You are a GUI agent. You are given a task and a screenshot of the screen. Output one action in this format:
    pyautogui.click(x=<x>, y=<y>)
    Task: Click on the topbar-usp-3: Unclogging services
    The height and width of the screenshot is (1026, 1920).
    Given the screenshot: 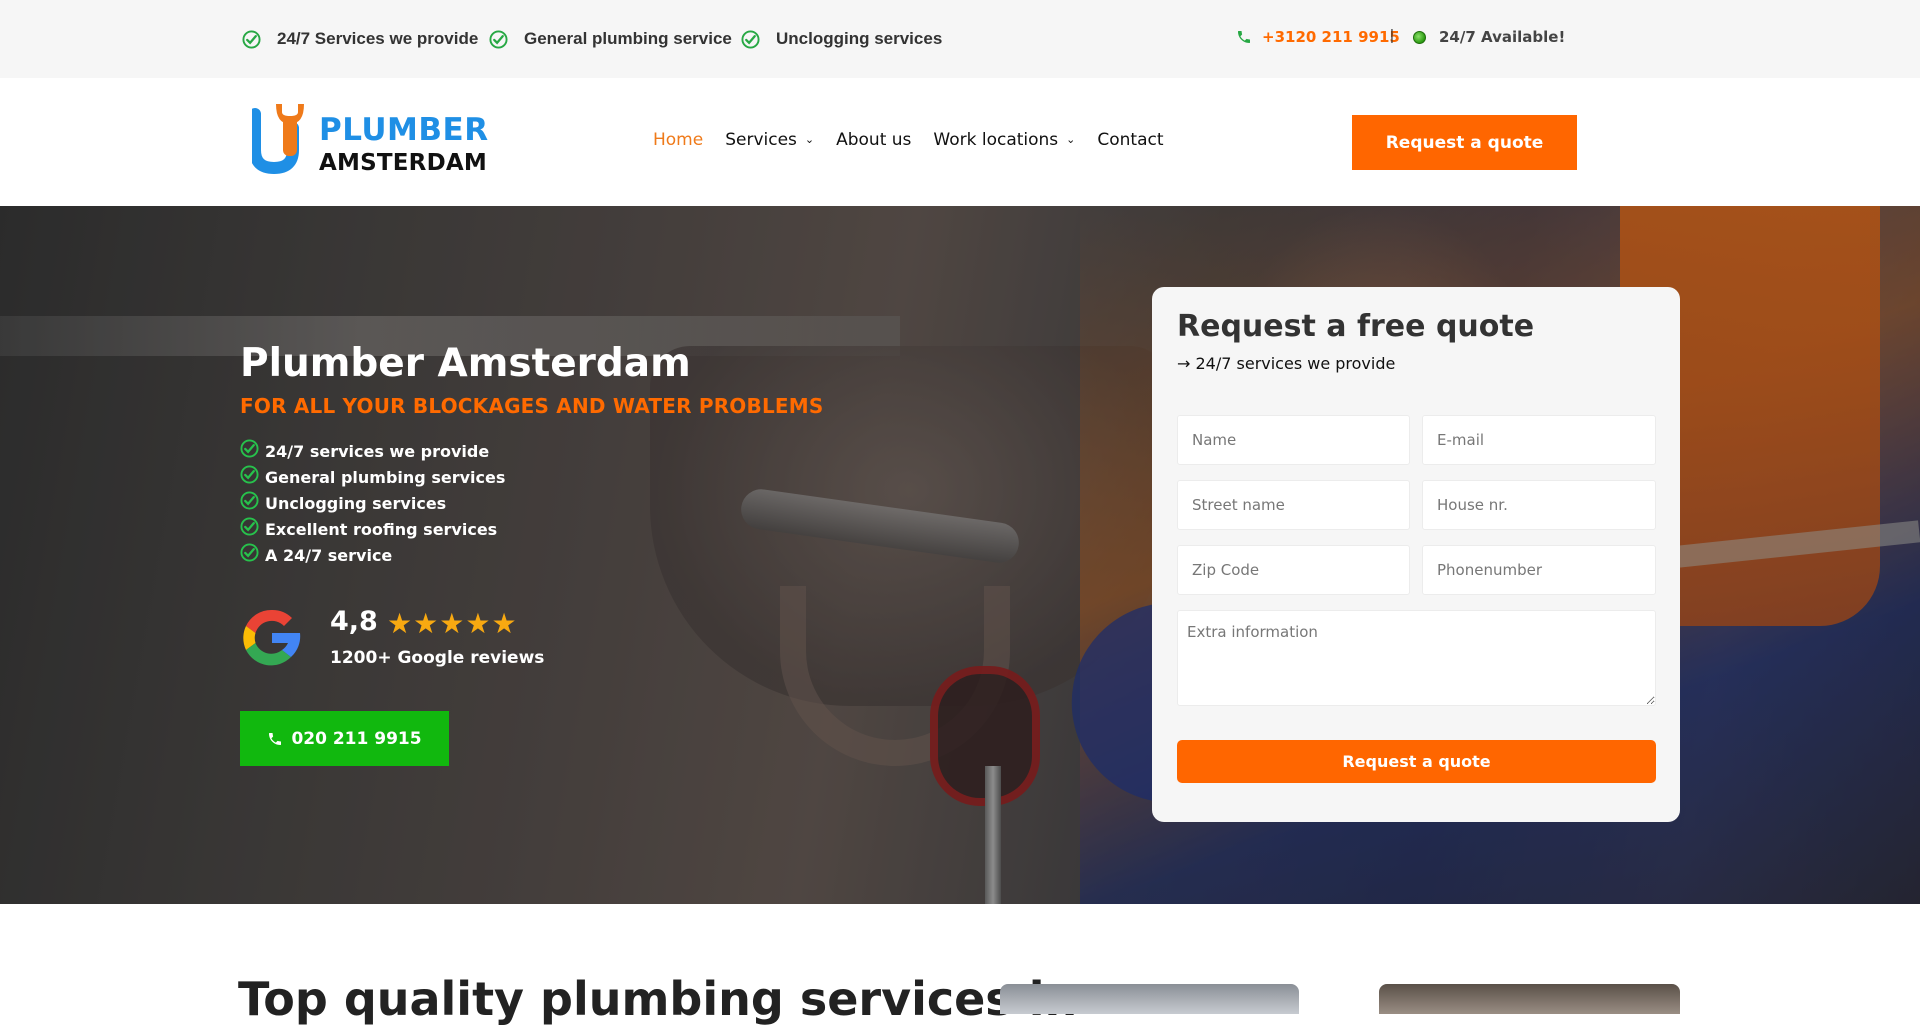 What is the action you would take?
    pyautogui.click(x=841, y=39)
    